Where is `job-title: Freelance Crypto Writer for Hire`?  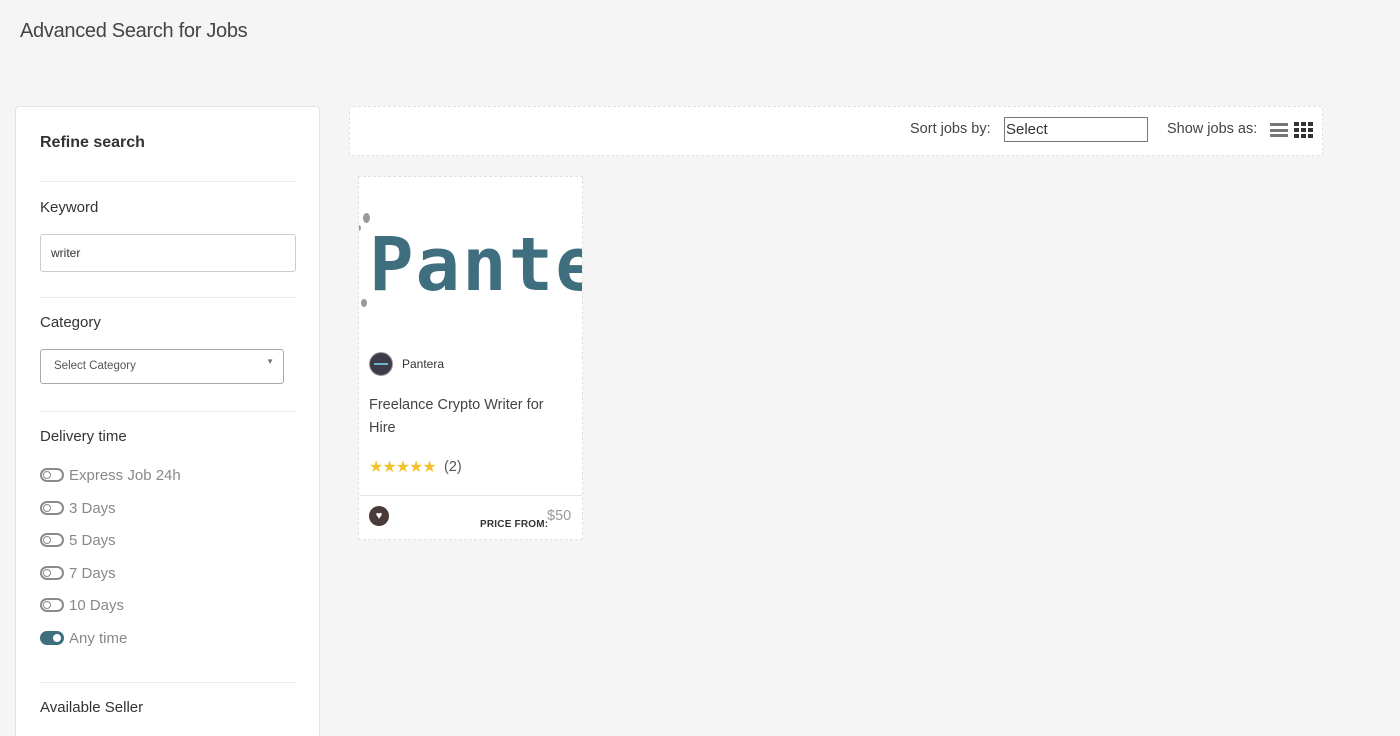 job-title: Freelance Crypto Writer for Hire is located at coordinates (469, 417).